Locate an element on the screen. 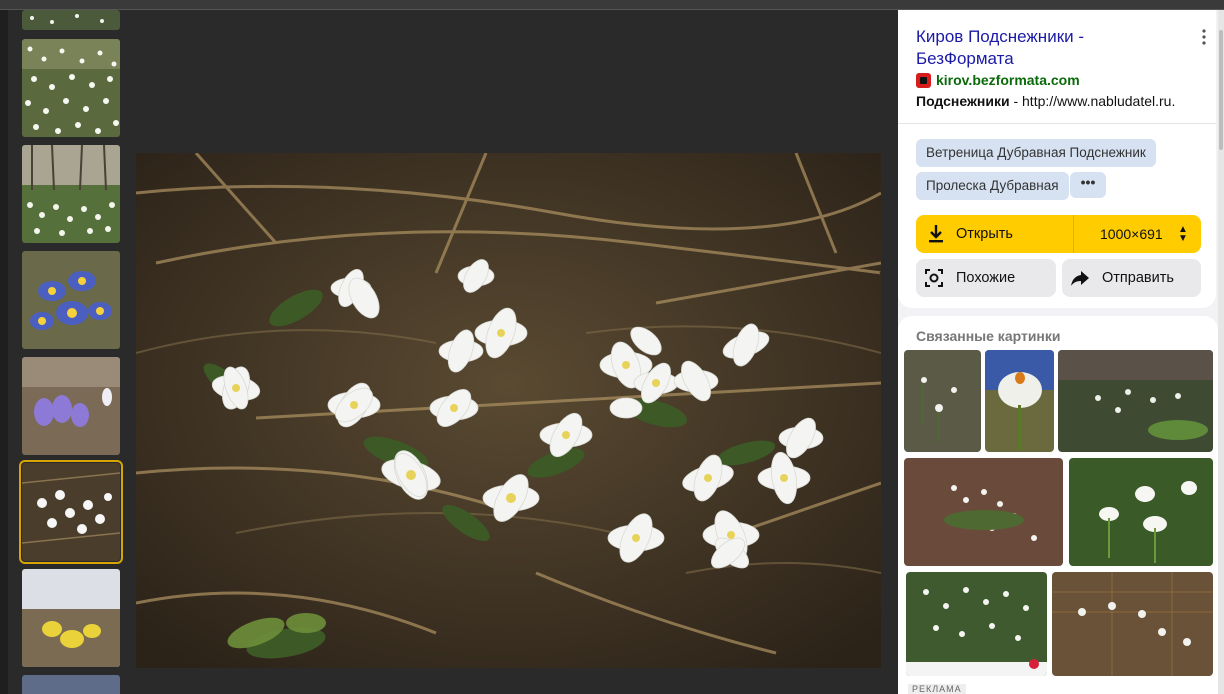 The width and height of the screenshot is (1224, 694). tag-anemone: Ветреница Дубравная Подснежник is located at coordinates (1036, 153).